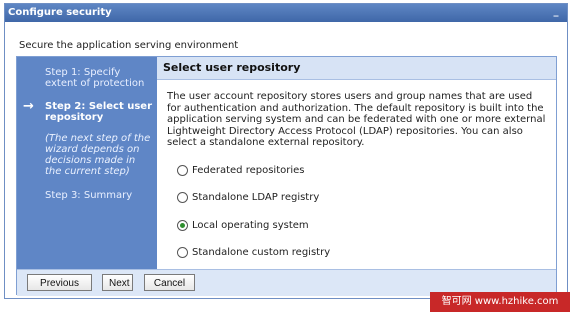 This screenshot has width=572, height=315. I want to click on option-standalone-custom: Standalone custom registry, so click(253, 252).